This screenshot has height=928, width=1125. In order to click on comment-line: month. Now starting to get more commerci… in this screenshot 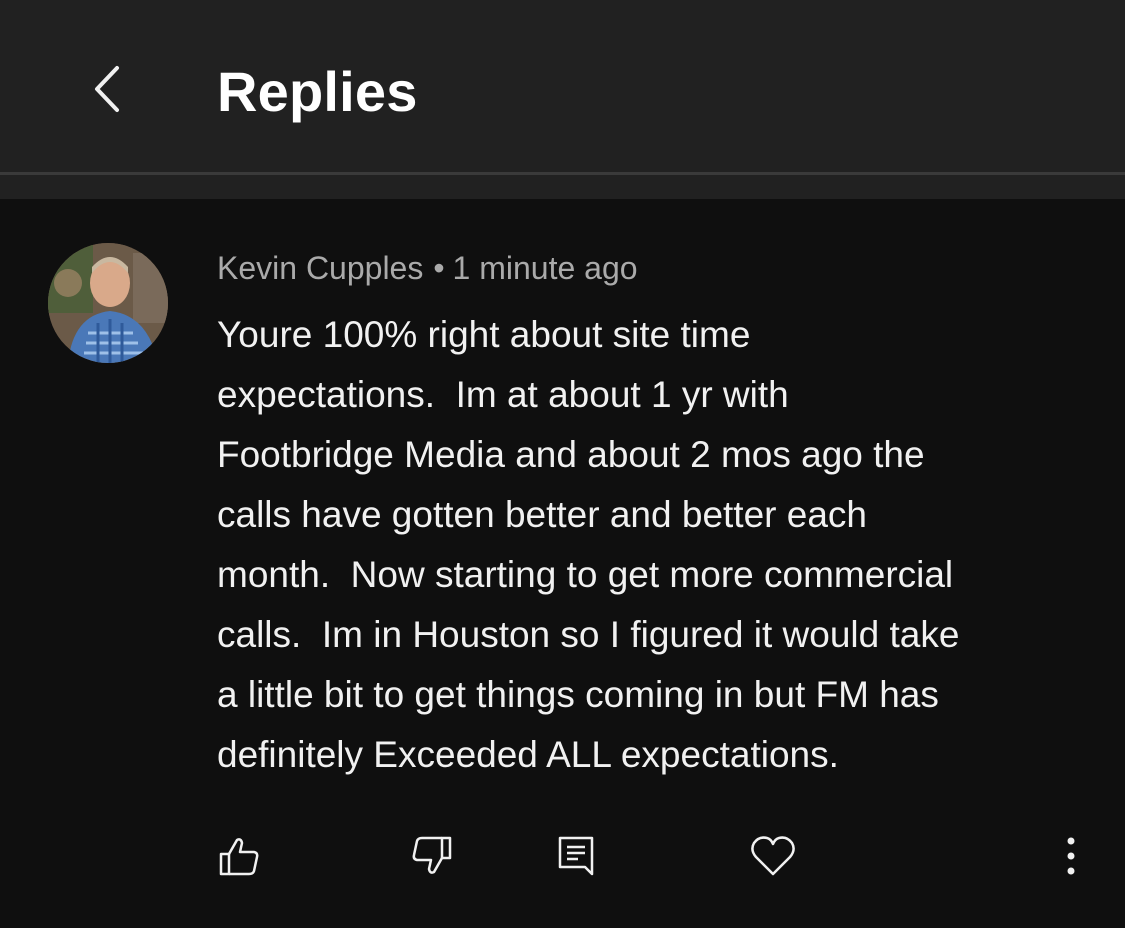, I will do `click(585, 574)`.